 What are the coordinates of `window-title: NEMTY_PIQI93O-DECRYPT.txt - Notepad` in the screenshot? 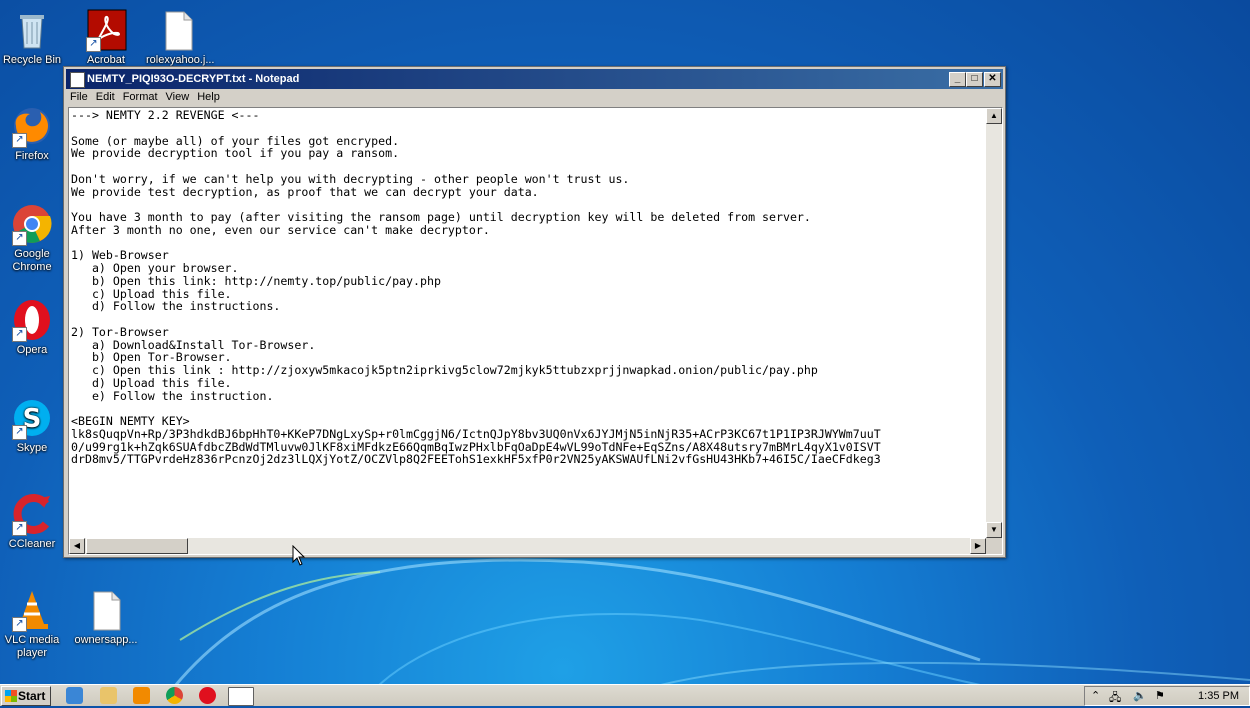 It's located at (193, 79).